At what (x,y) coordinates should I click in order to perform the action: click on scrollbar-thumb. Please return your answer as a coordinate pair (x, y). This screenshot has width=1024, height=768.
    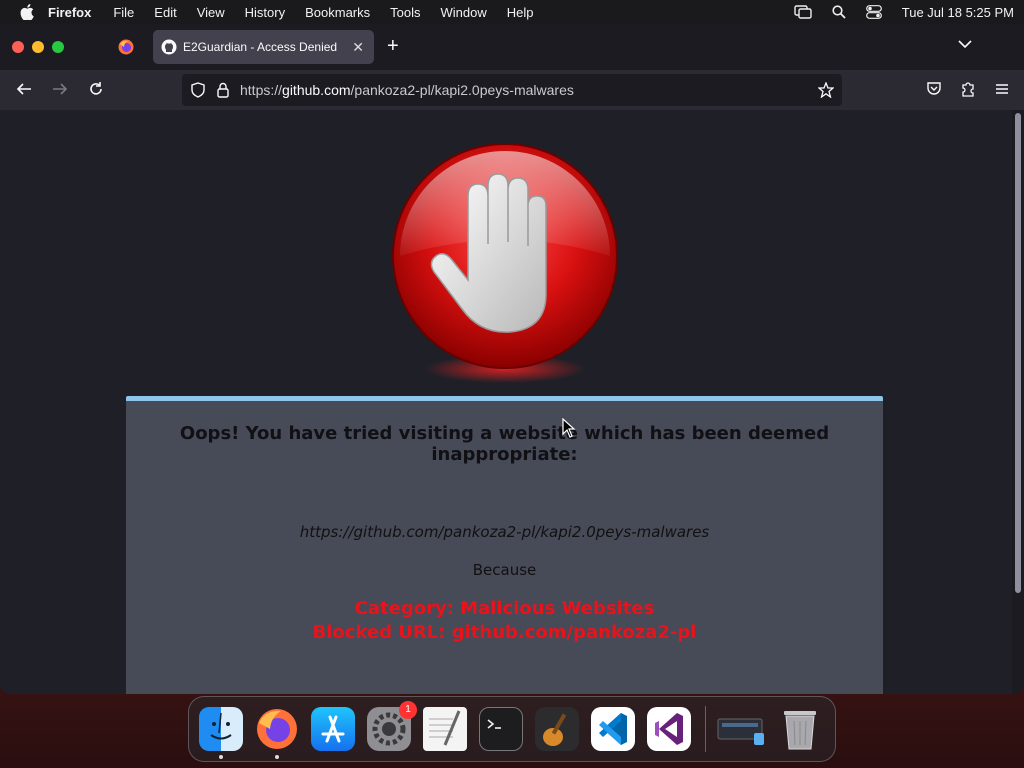
    Looking at the image, I should click on (1018, 353).